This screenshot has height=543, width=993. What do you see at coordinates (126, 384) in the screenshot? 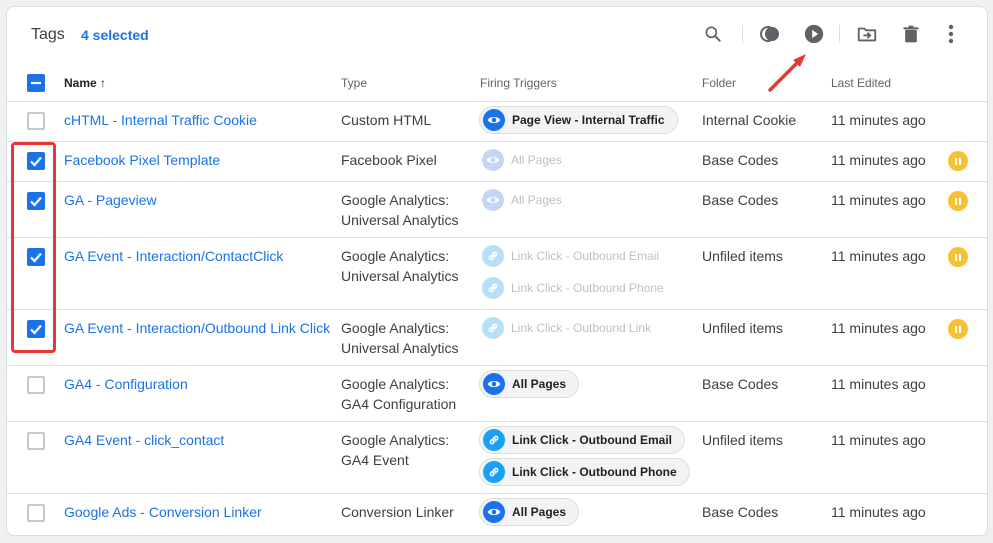
I see `tag-name-link: GA4 - Configuration` at bounding box center [126, 384].